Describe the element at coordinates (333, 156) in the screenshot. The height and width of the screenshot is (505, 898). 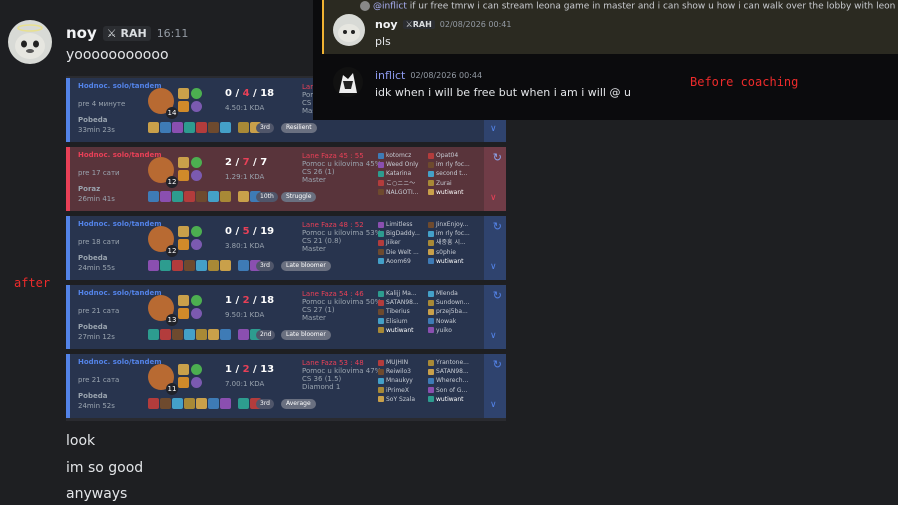
I see `lane-phase: Lane Faza 45 : 55` at that location.